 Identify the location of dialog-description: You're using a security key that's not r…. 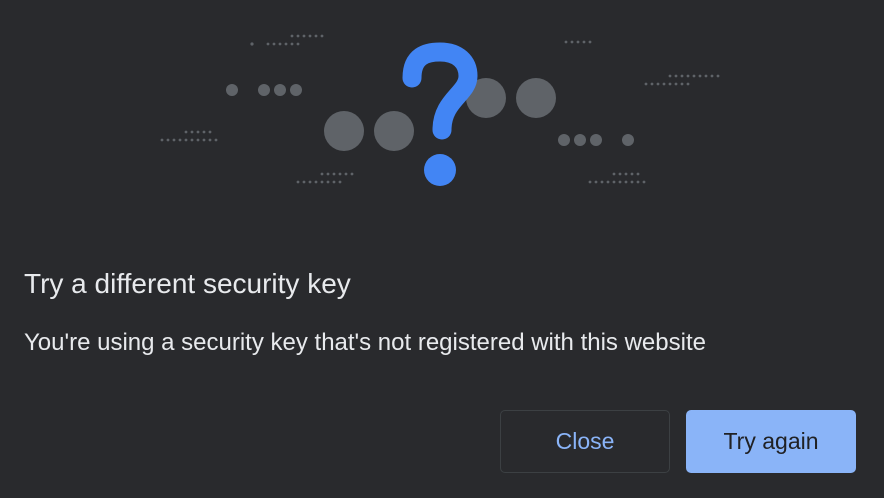
(365, 342).